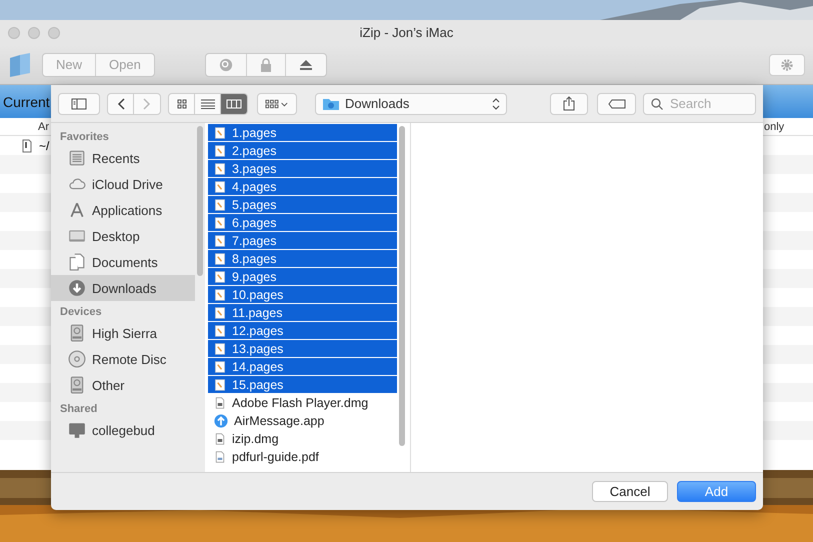  I want to click on sidebar-heading: Favorites, so click(84, 137).